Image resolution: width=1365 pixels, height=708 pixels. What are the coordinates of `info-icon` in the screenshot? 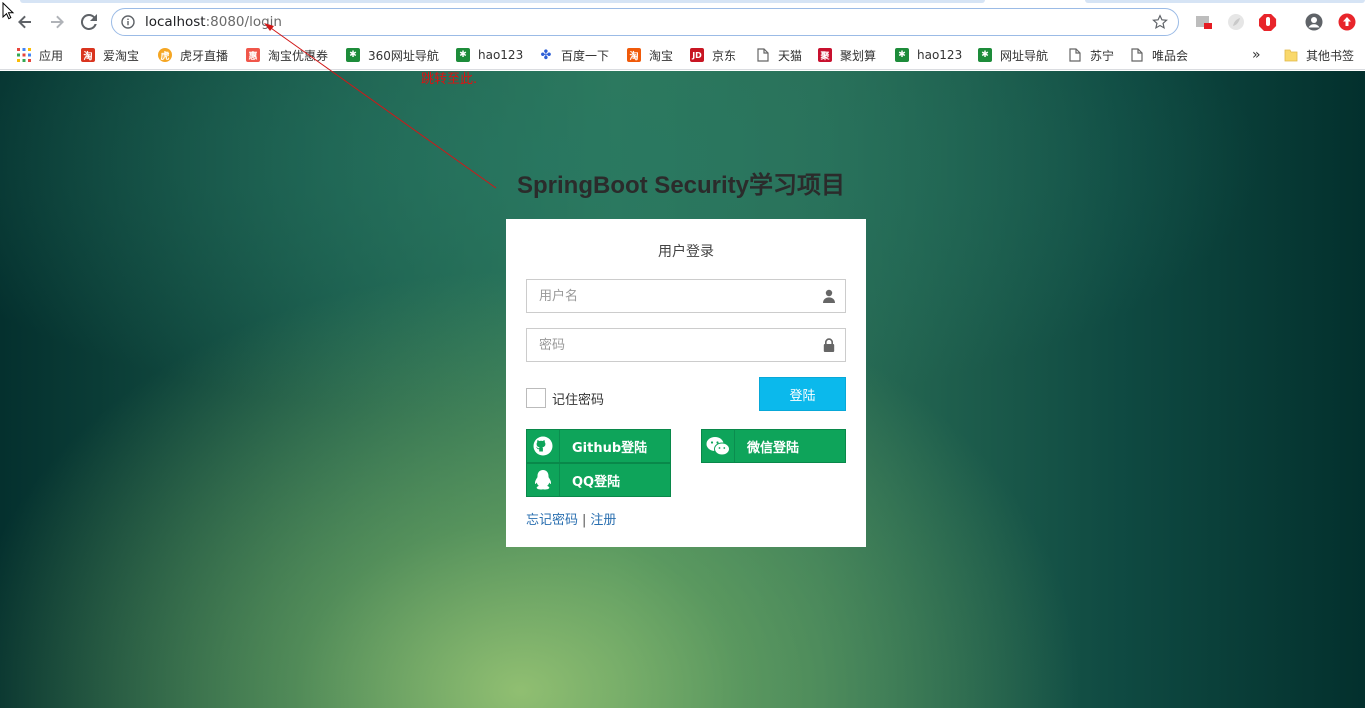 It's located at (128, 22).